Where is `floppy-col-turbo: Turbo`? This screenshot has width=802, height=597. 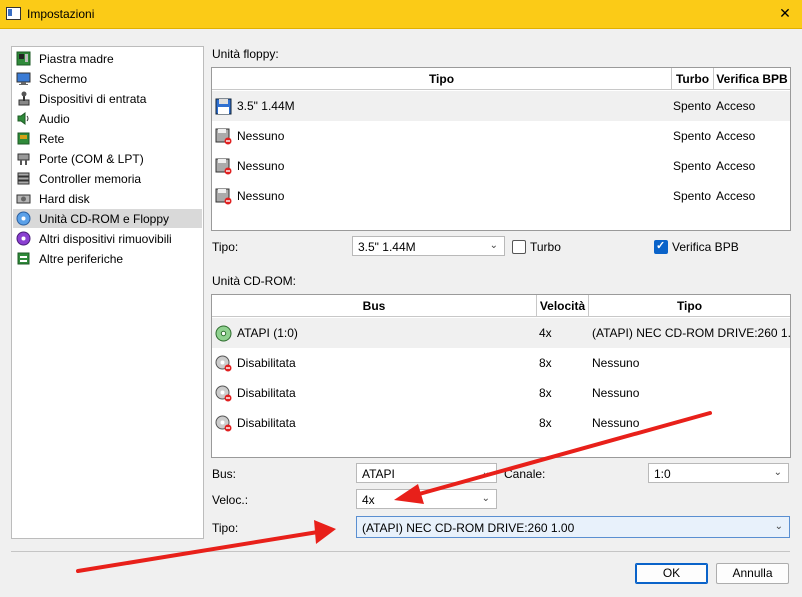 floppy-col-turbo: Turbo is located at coordinates (693, 79).